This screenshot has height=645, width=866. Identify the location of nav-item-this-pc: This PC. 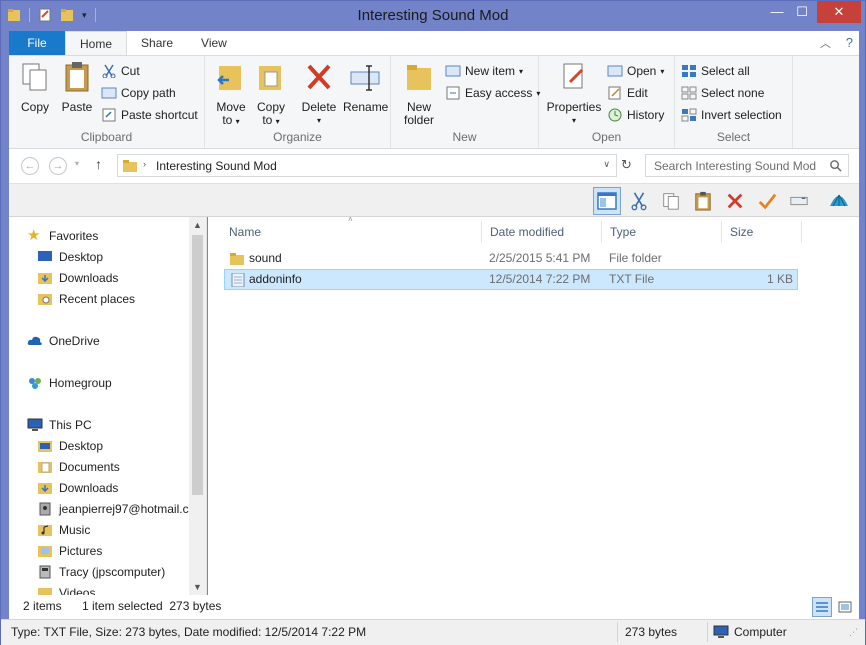
(59, 425).